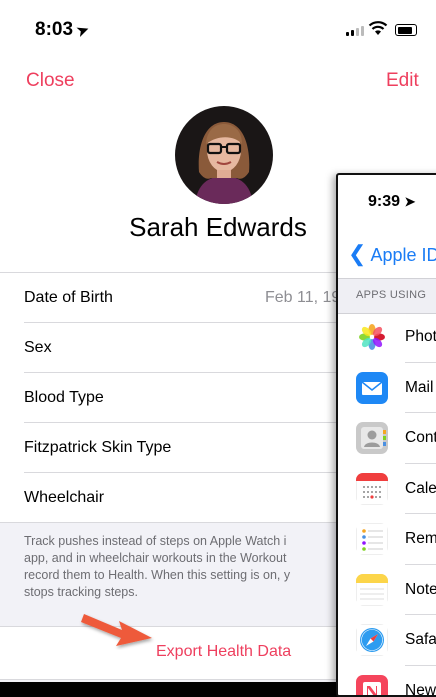 Image resolution: width=436 pixels, height=697 pixels. Describe the element at coordinates (118, 625) in the screenshot. I see `red-arrow-annotation-icon` at that location.